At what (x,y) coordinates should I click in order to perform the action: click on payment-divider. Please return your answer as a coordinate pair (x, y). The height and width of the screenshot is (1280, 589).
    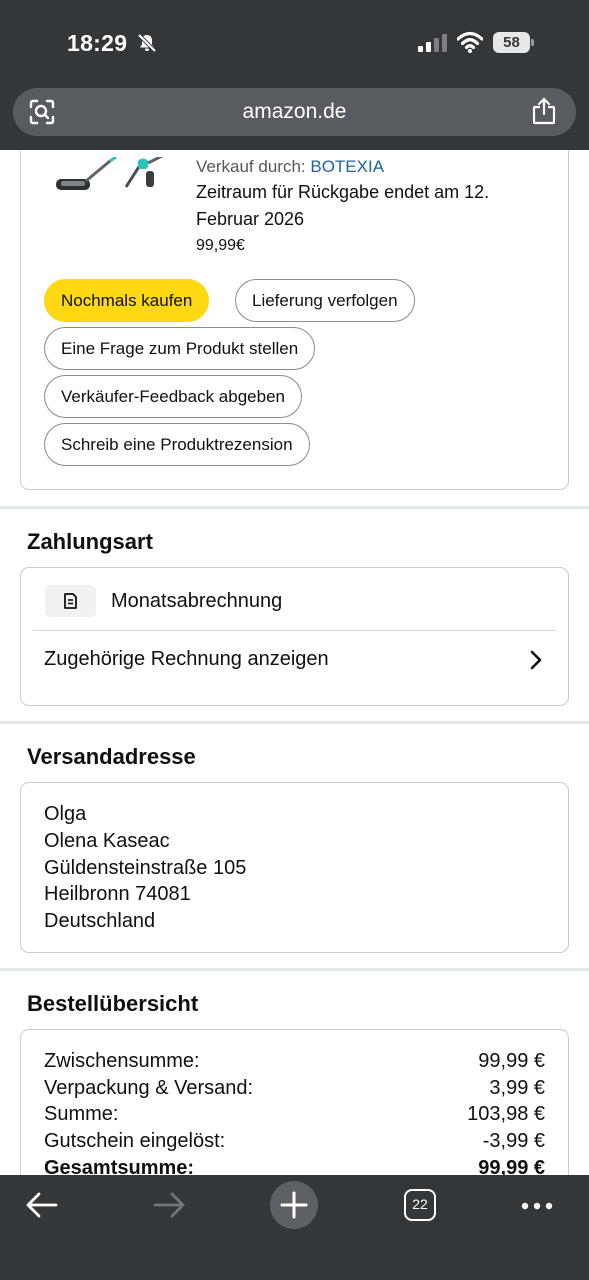
    Looking at the image, I should click on (294, 630).